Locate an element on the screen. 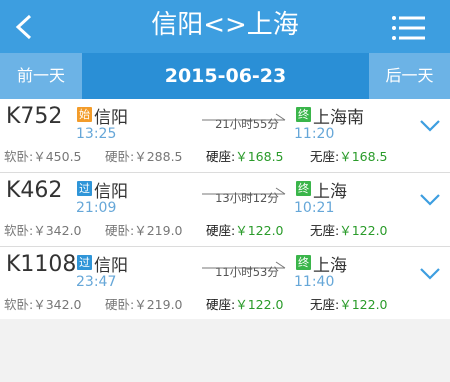 Image resolution: width=450 pixels, height=382 pixels. train-number: K1108 is located at coordinates (41, 264).